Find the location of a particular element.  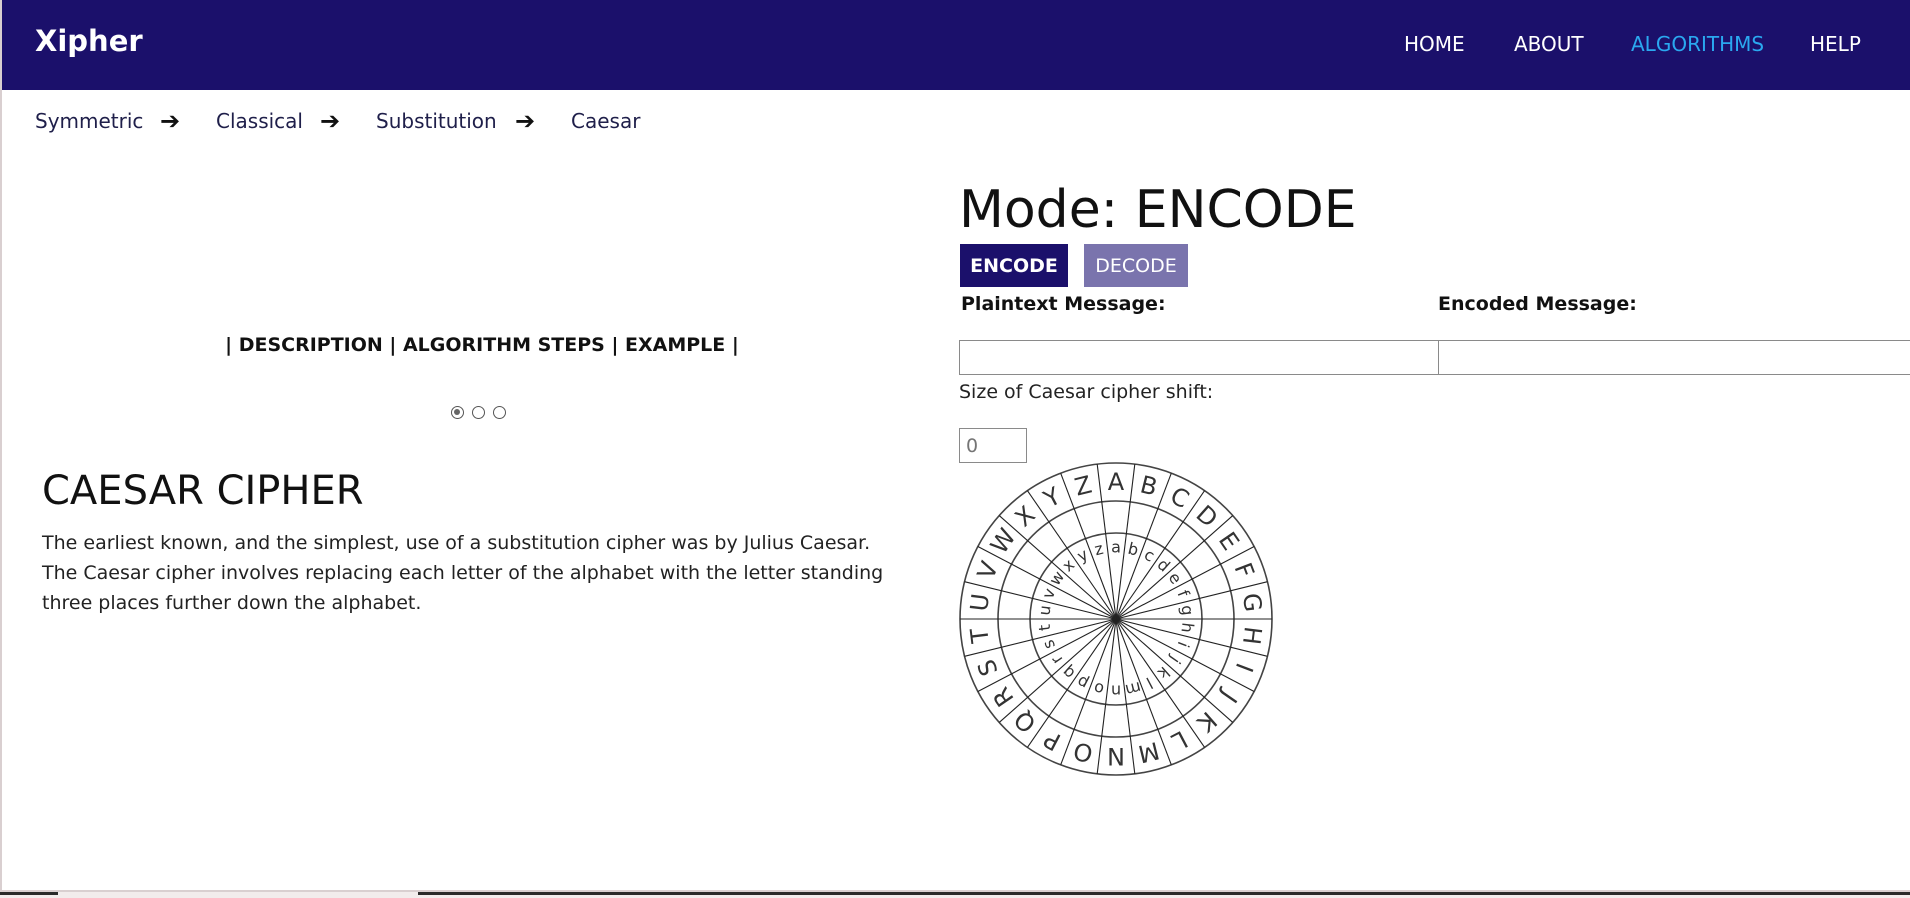

wheel-outer-letter: E is located at coordinates (1229, 541).